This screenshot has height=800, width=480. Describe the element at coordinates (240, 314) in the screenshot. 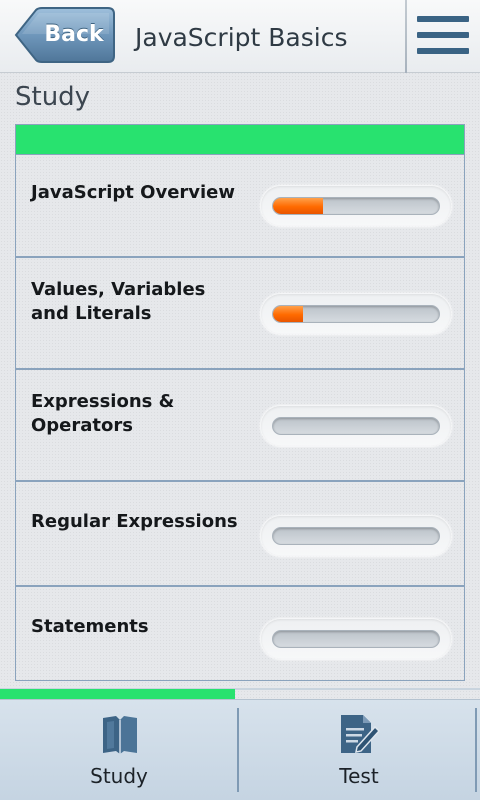

I see `list-item: Values, Variables and Literals` at that location.